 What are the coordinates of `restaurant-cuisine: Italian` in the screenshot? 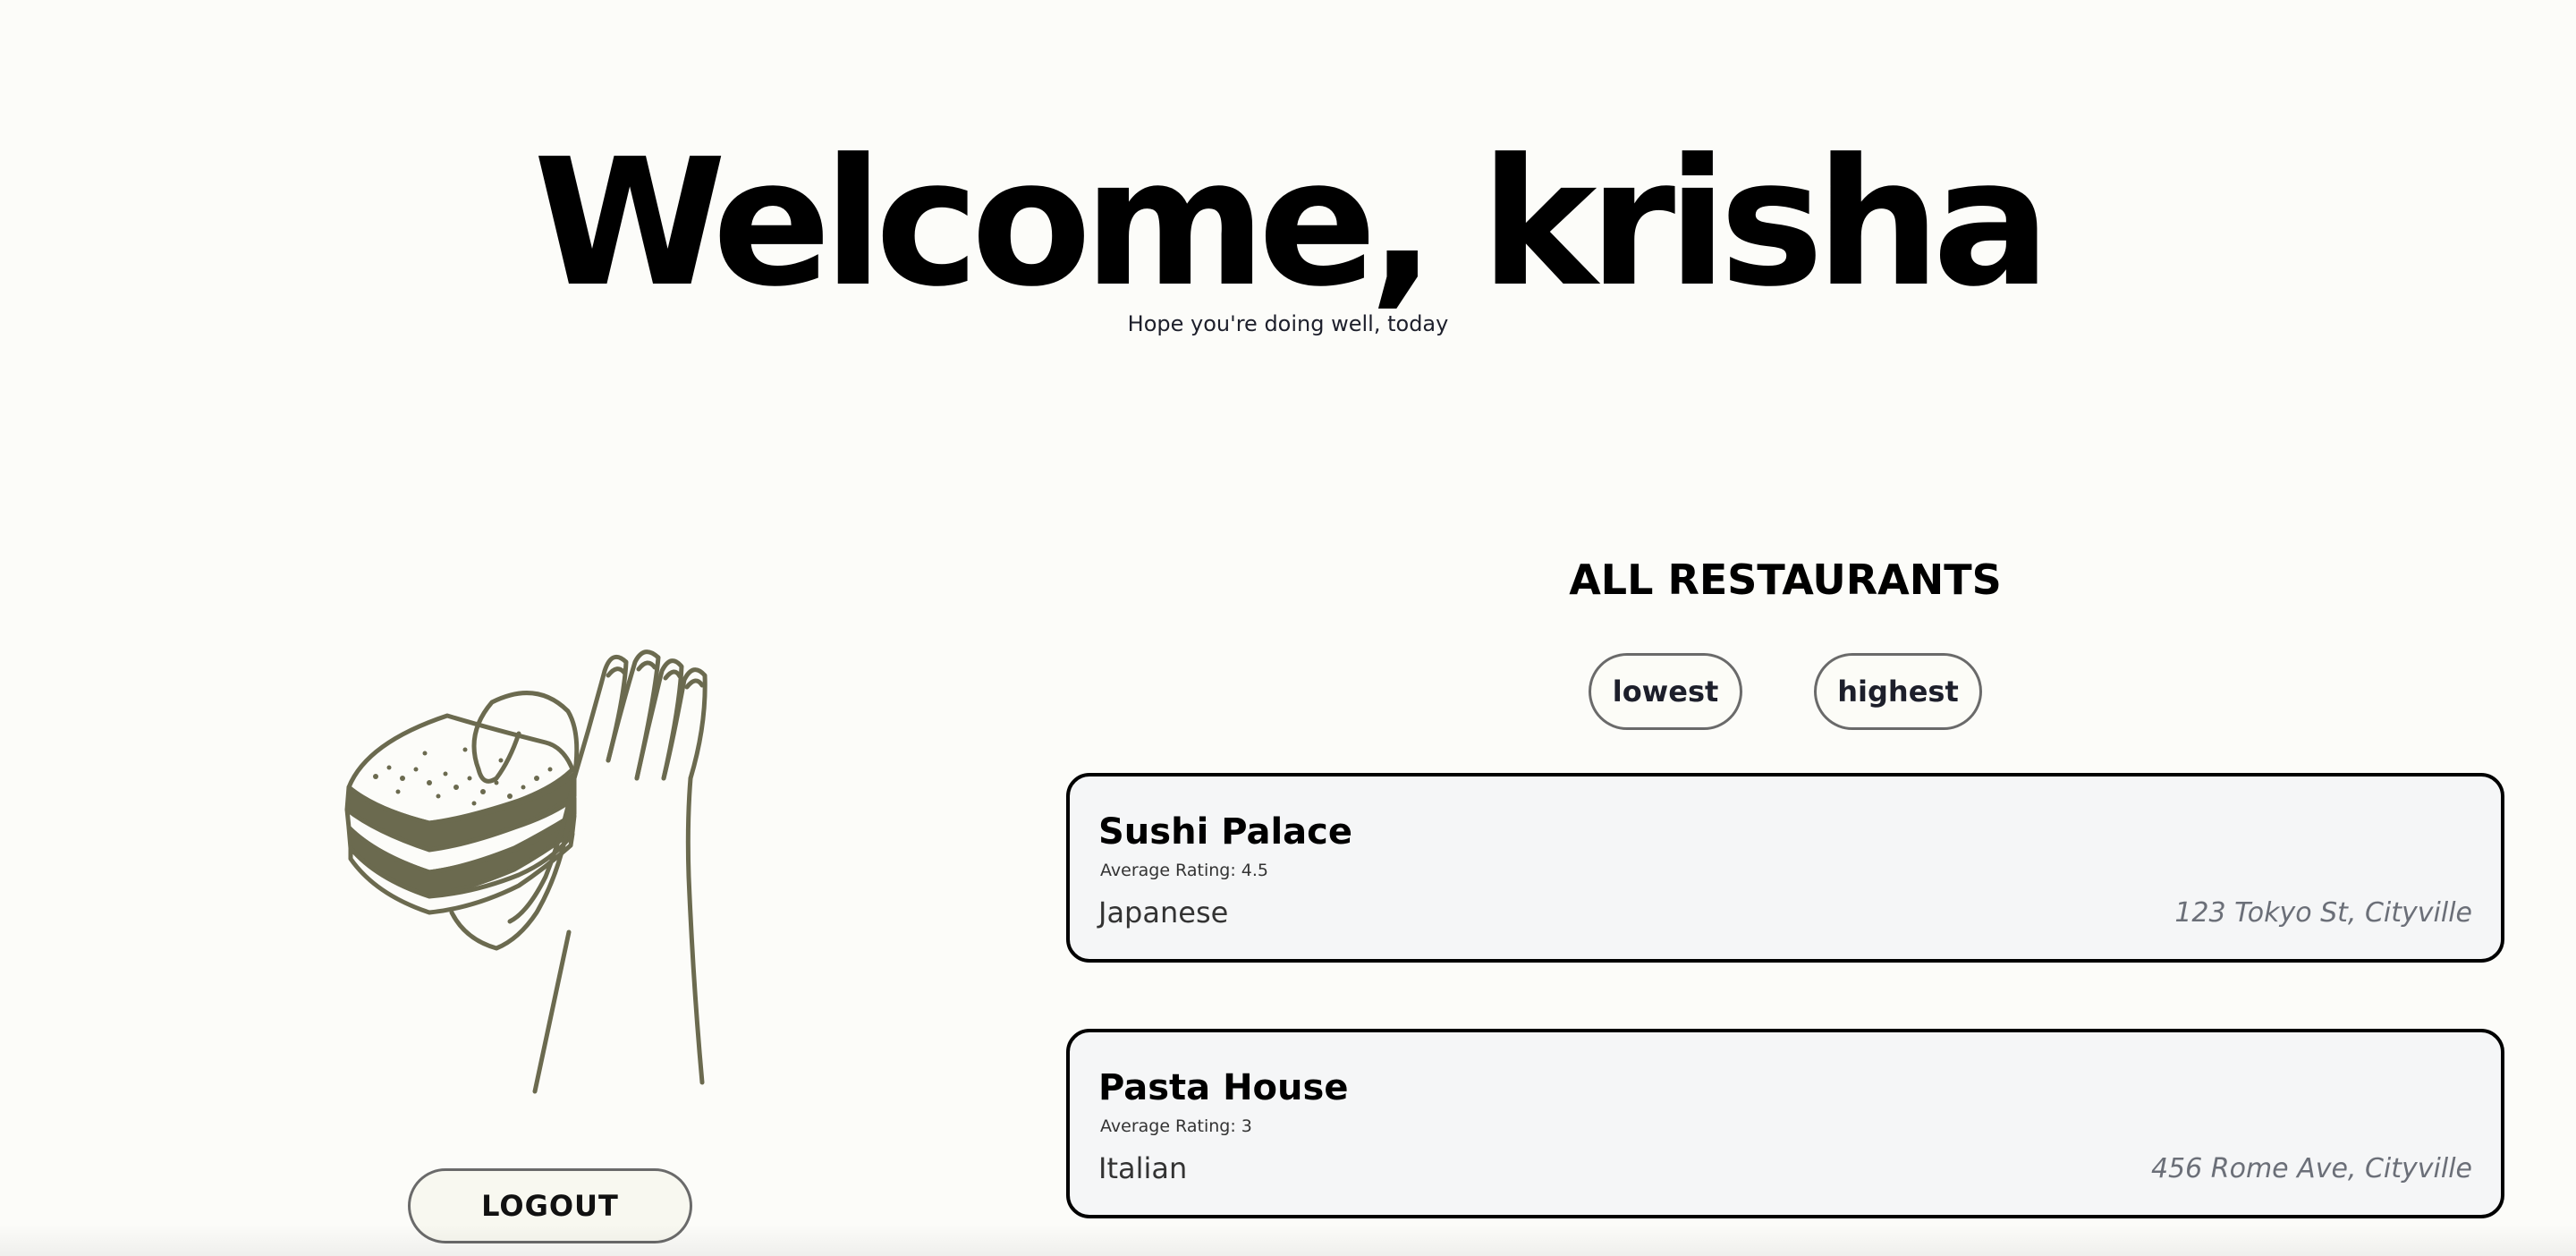 It's located at (1143, 1168).